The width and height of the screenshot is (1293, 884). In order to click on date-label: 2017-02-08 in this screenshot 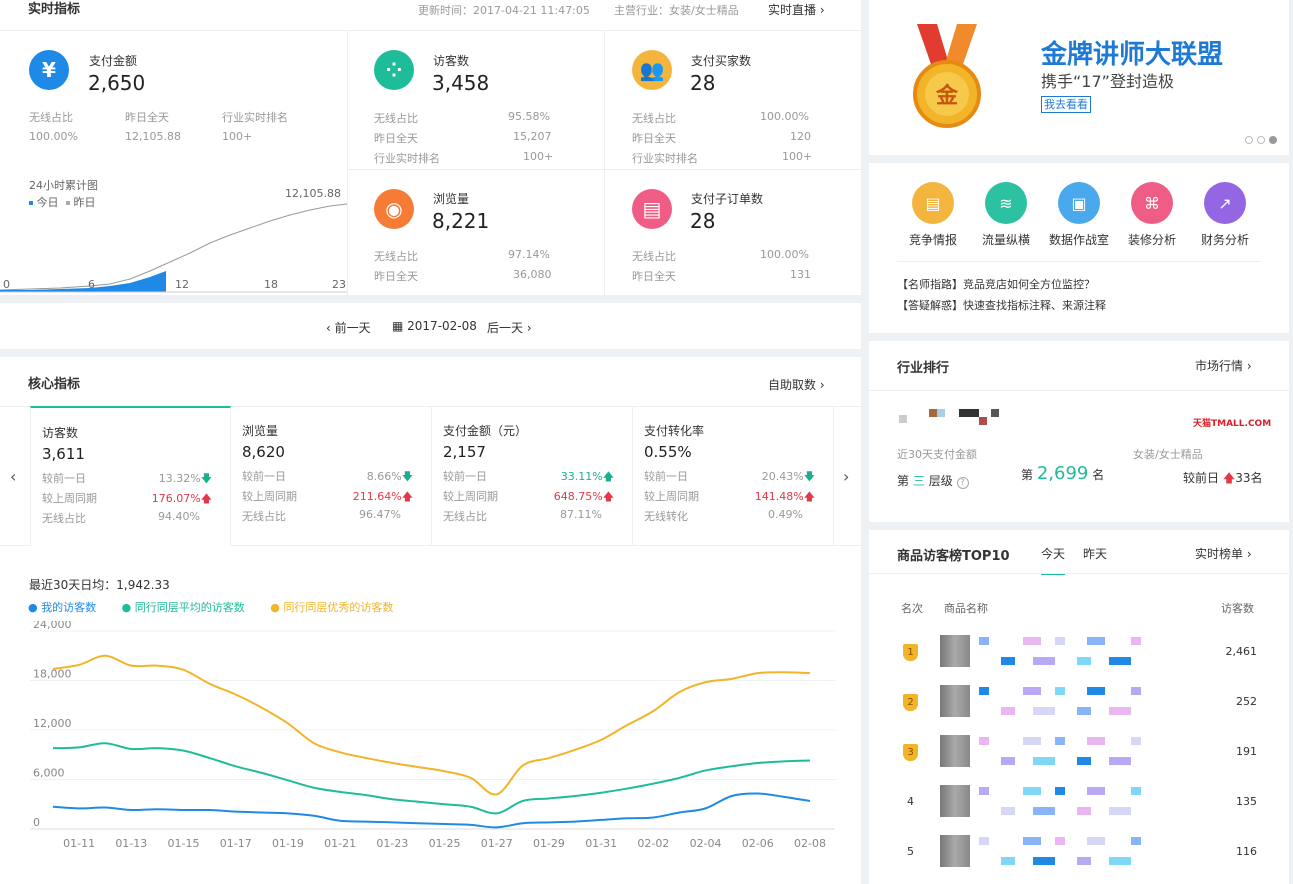, I will do `click(442, 326)`.